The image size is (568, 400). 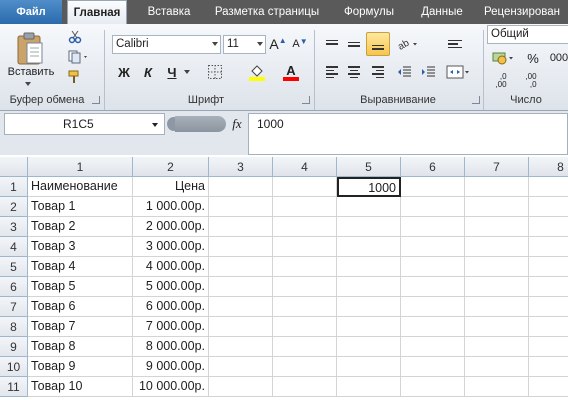 I want to click on row-header: 1, so click(x=14, y=187).